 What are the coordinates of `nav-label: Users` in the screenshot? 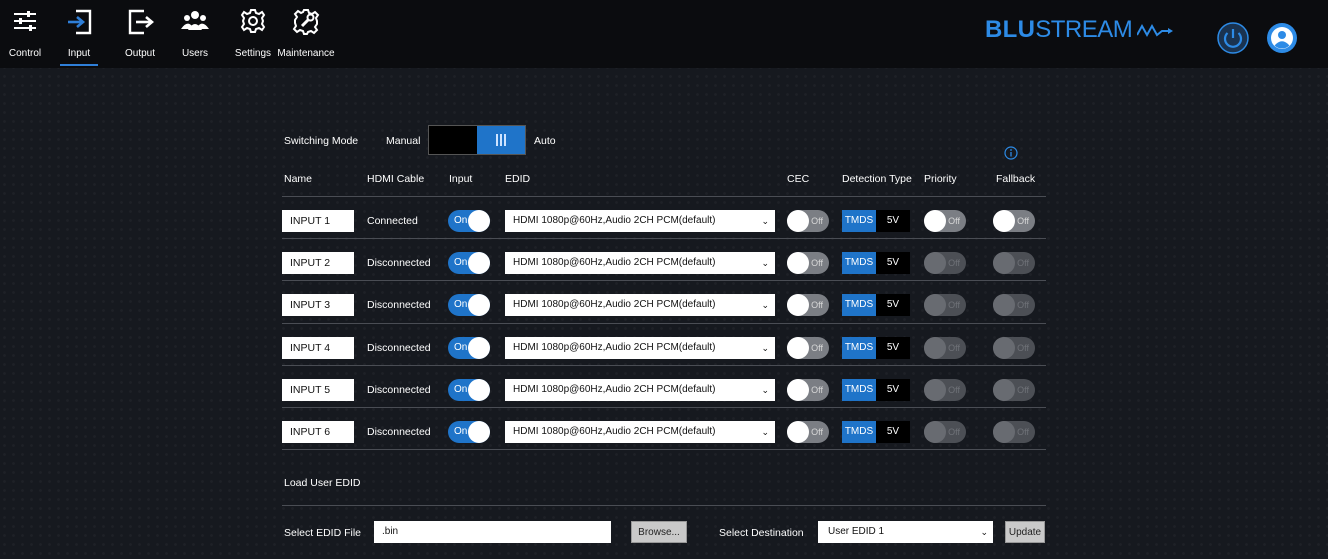 It's located at (195, 53).